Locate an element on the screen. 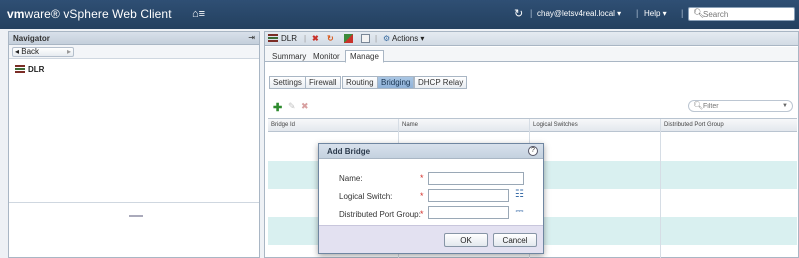 The width and height of the screenshot is (799, 258). browse-port-group-icon: ⎓ is located at coordinates (519, 212).